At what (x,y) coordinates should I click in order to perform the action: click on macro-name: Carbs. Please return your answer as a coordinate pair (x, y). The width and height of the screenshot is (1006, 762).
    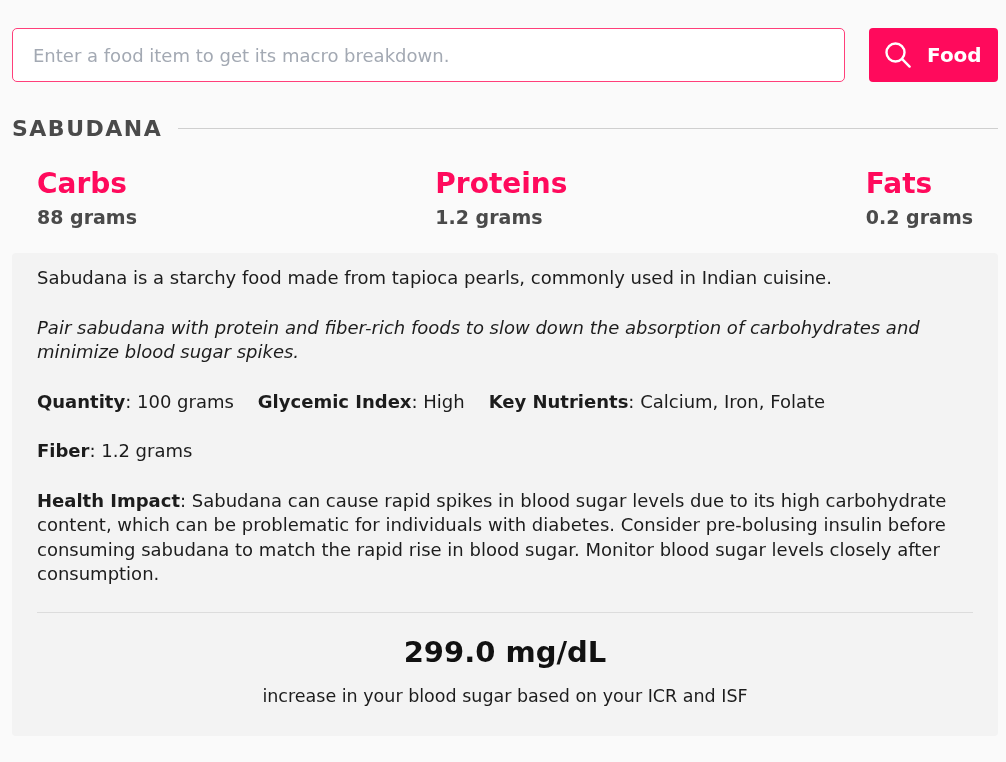
    Looking at the image, I should click on (82, 184).